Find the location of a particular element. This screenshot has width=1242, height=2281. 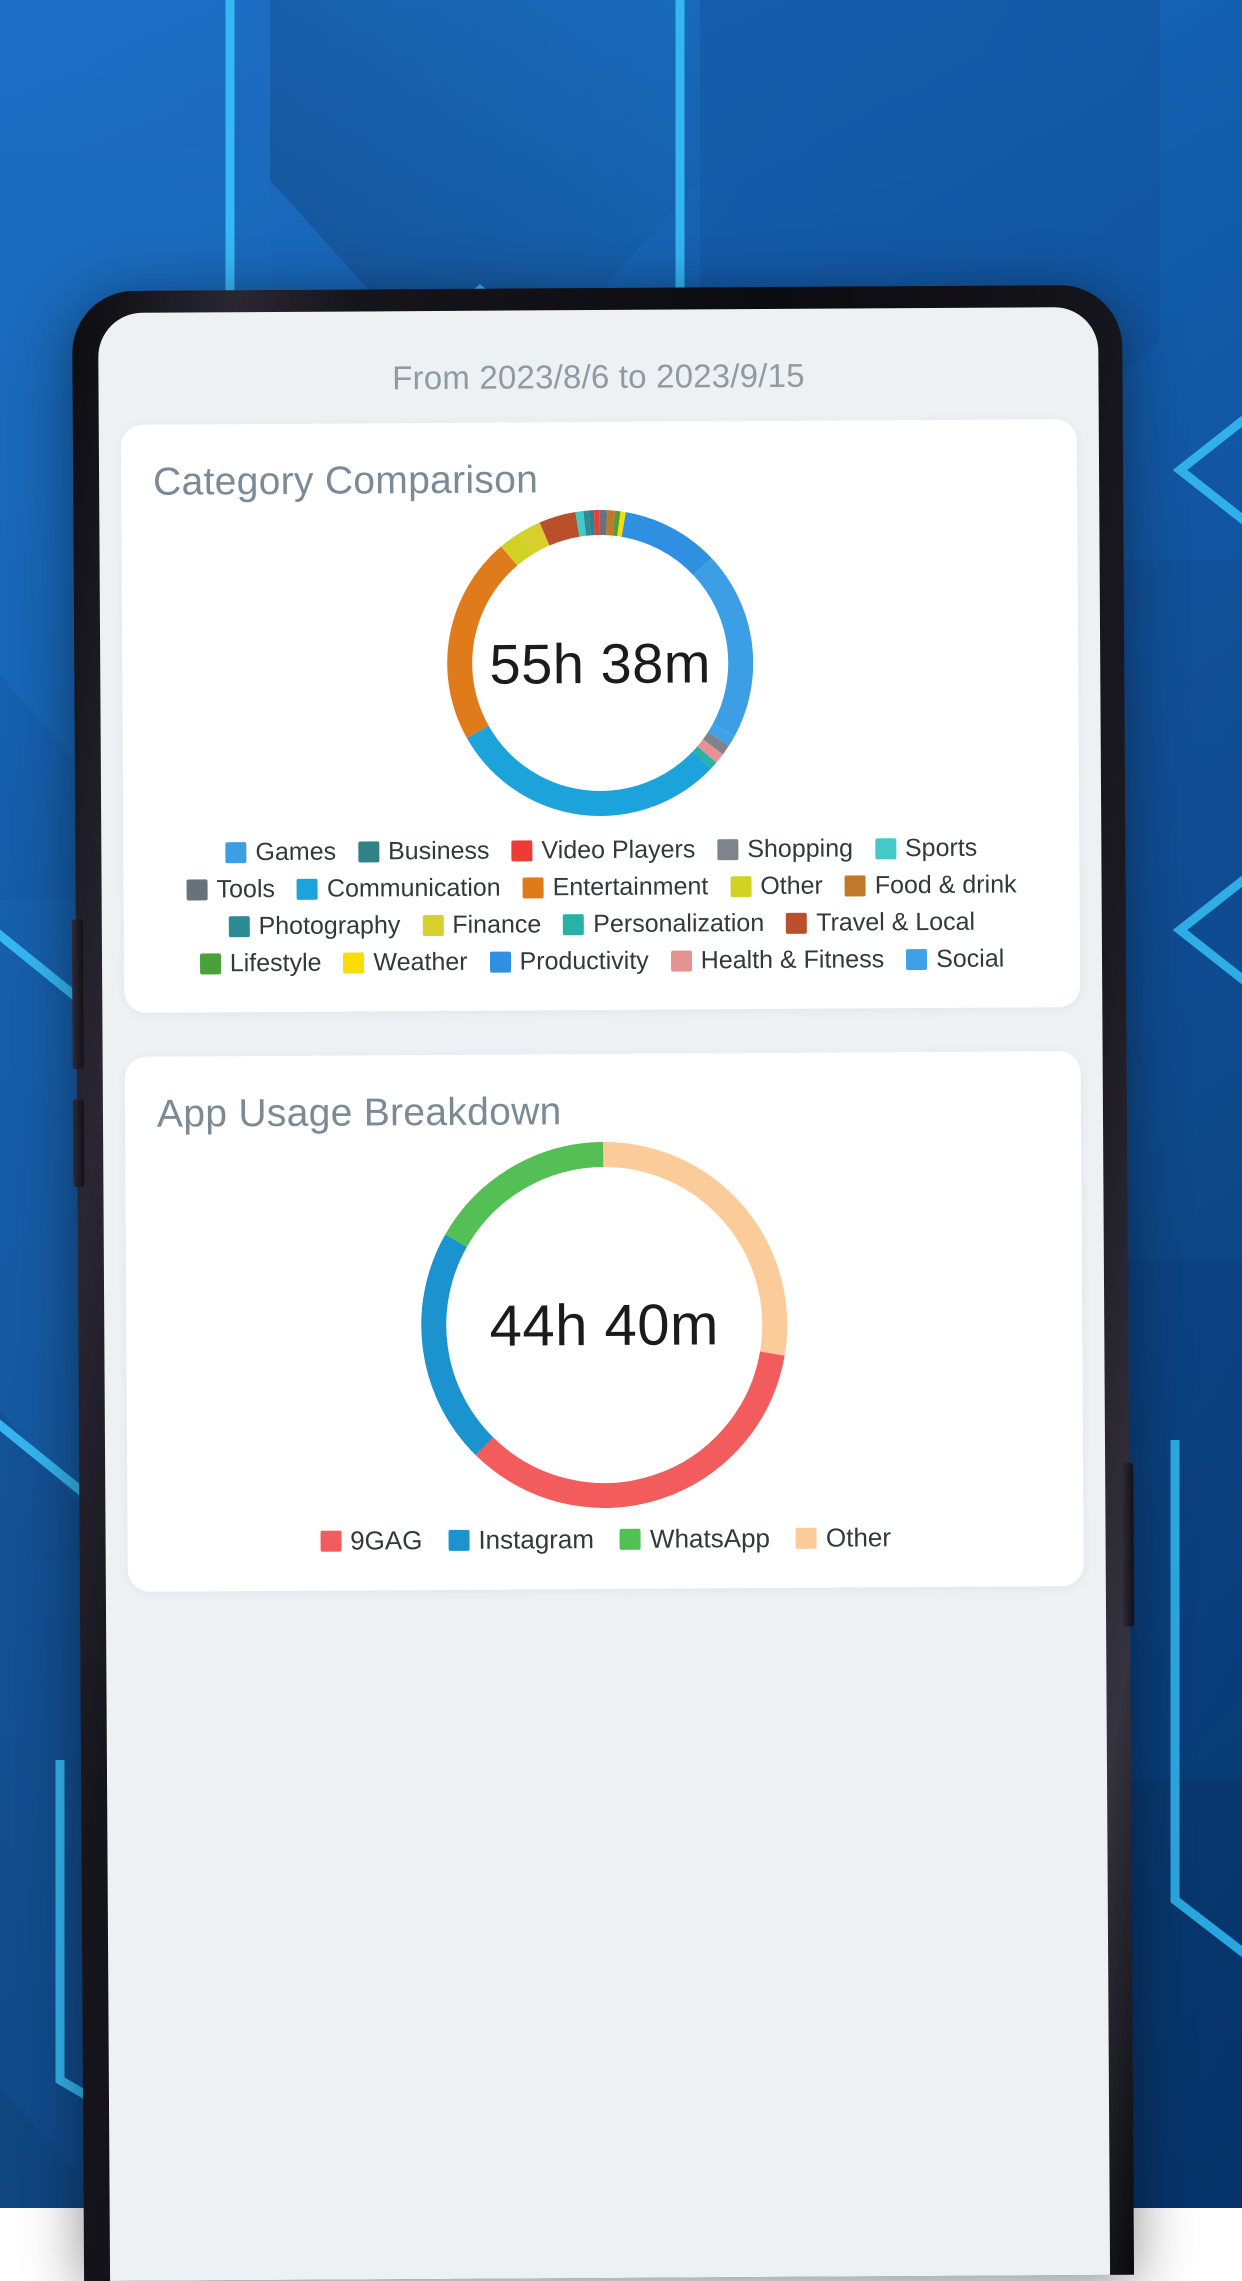

legend-item: Finance is located at coordinates (481, 925).